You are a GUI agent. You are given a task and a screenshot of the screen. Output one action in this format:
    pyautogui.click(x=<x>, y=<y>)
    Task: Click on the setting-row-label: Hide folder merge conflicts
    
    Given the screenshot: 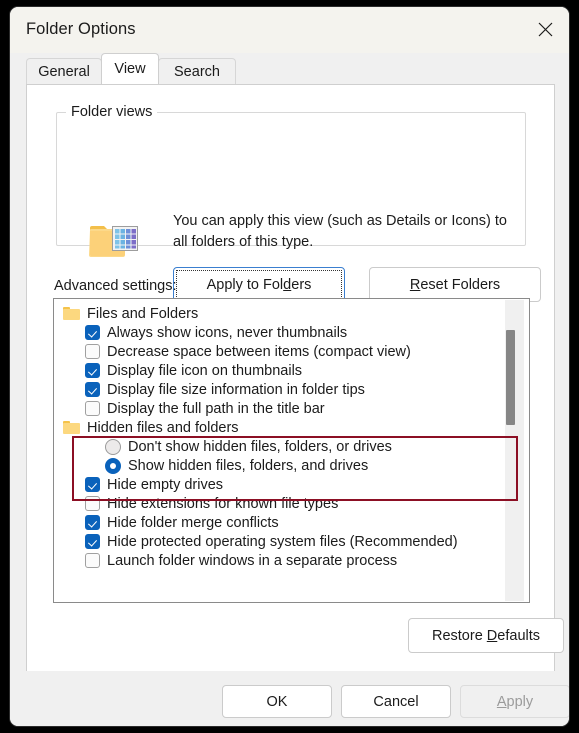 What is the action you would take?
    pyautogui.click(x=193, y=522)
    